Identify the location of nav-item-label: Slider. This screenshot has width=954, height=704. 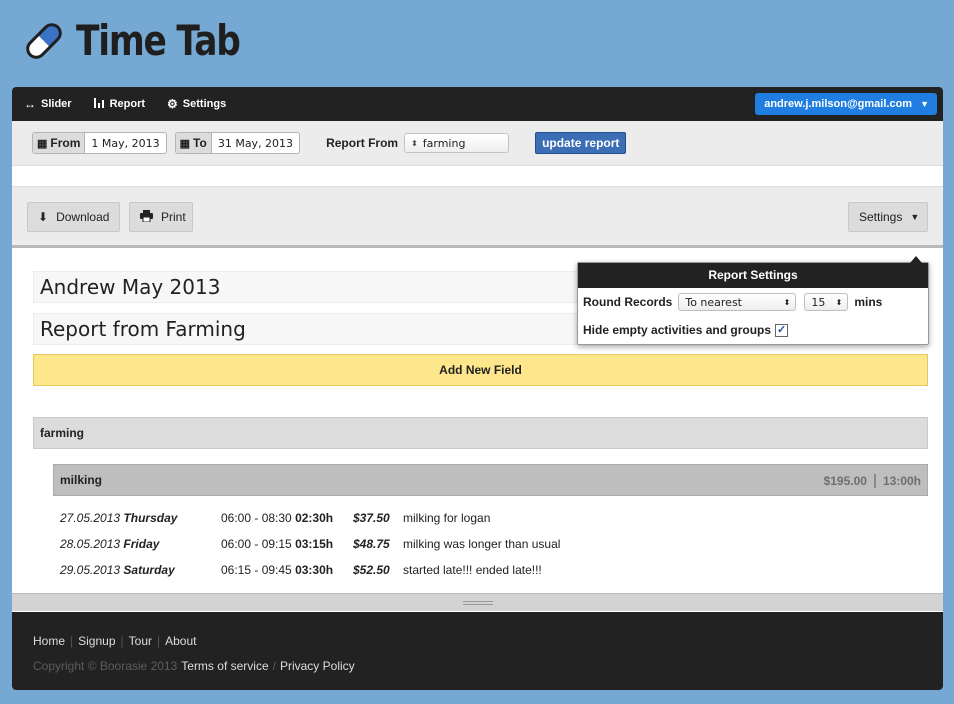
(56, 104).